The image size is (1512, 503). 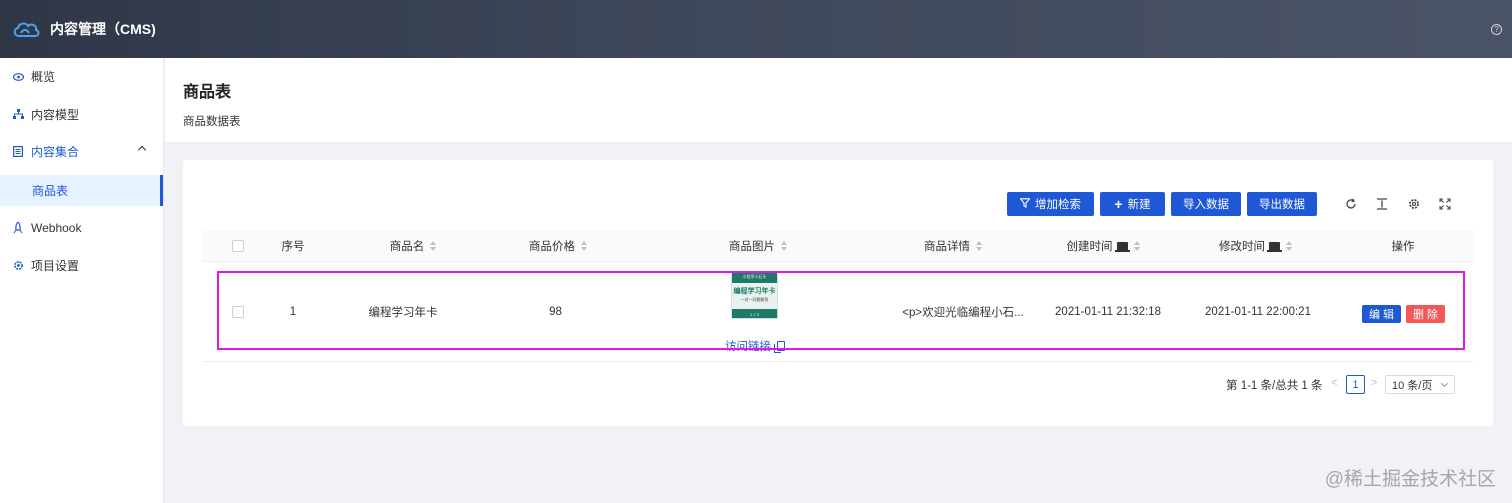 I want to click on sidebar-item-content-collection: 内容集合, so click(x=81, y=152).